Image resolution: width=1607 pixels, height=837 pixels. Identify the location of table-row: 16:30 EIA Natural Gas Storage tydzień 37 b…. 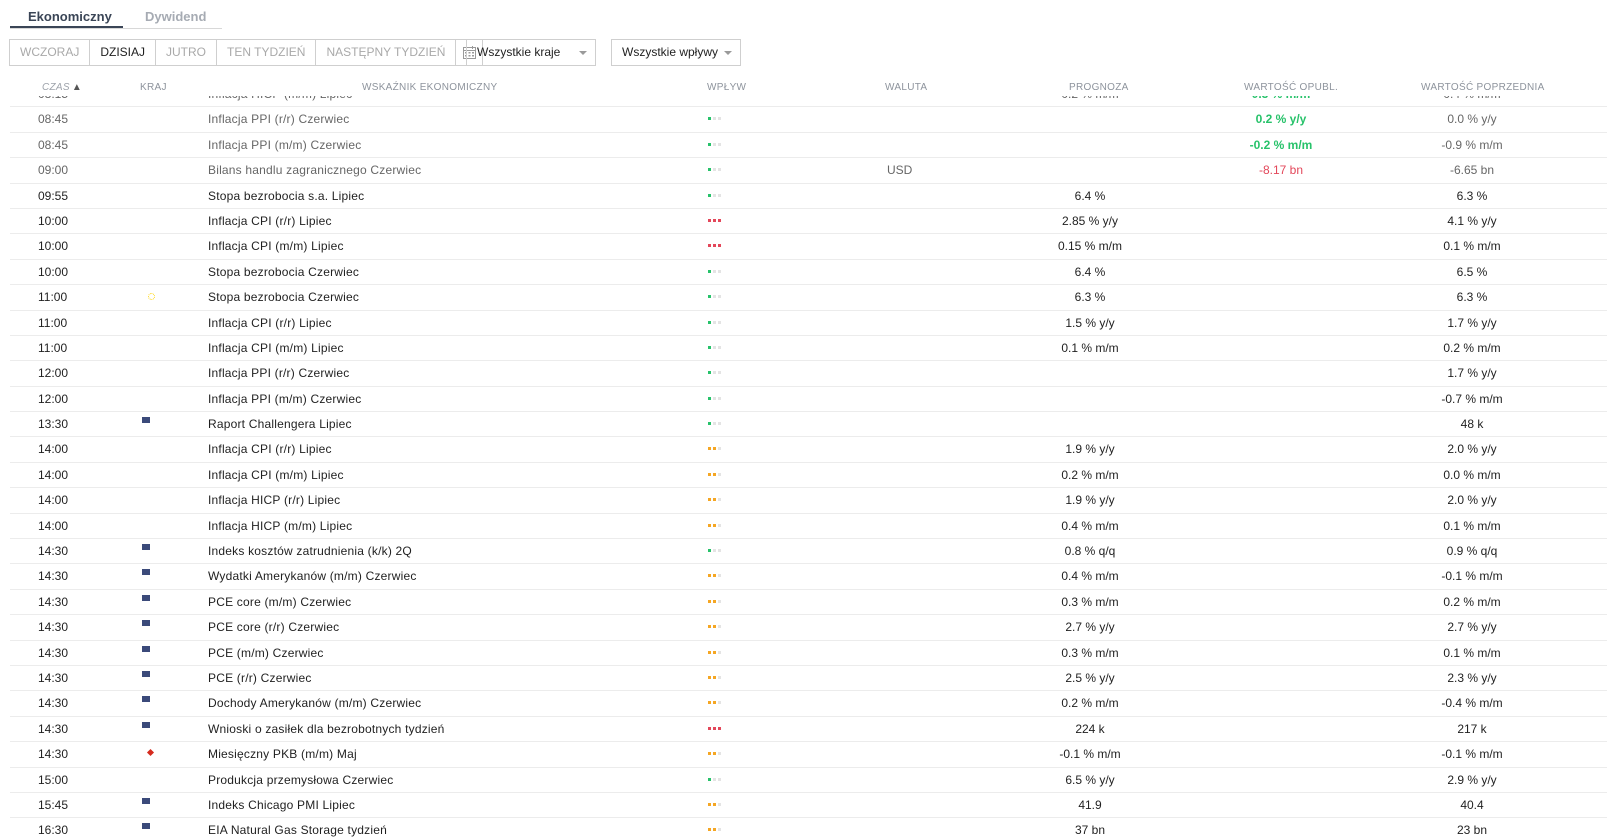
(808, 827).